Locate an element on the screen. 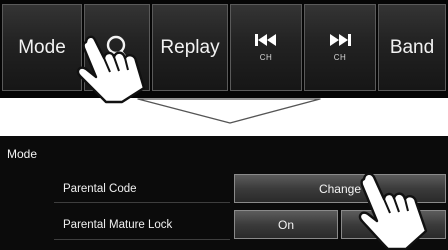  on-button: On is located at coordinates (286, 224).